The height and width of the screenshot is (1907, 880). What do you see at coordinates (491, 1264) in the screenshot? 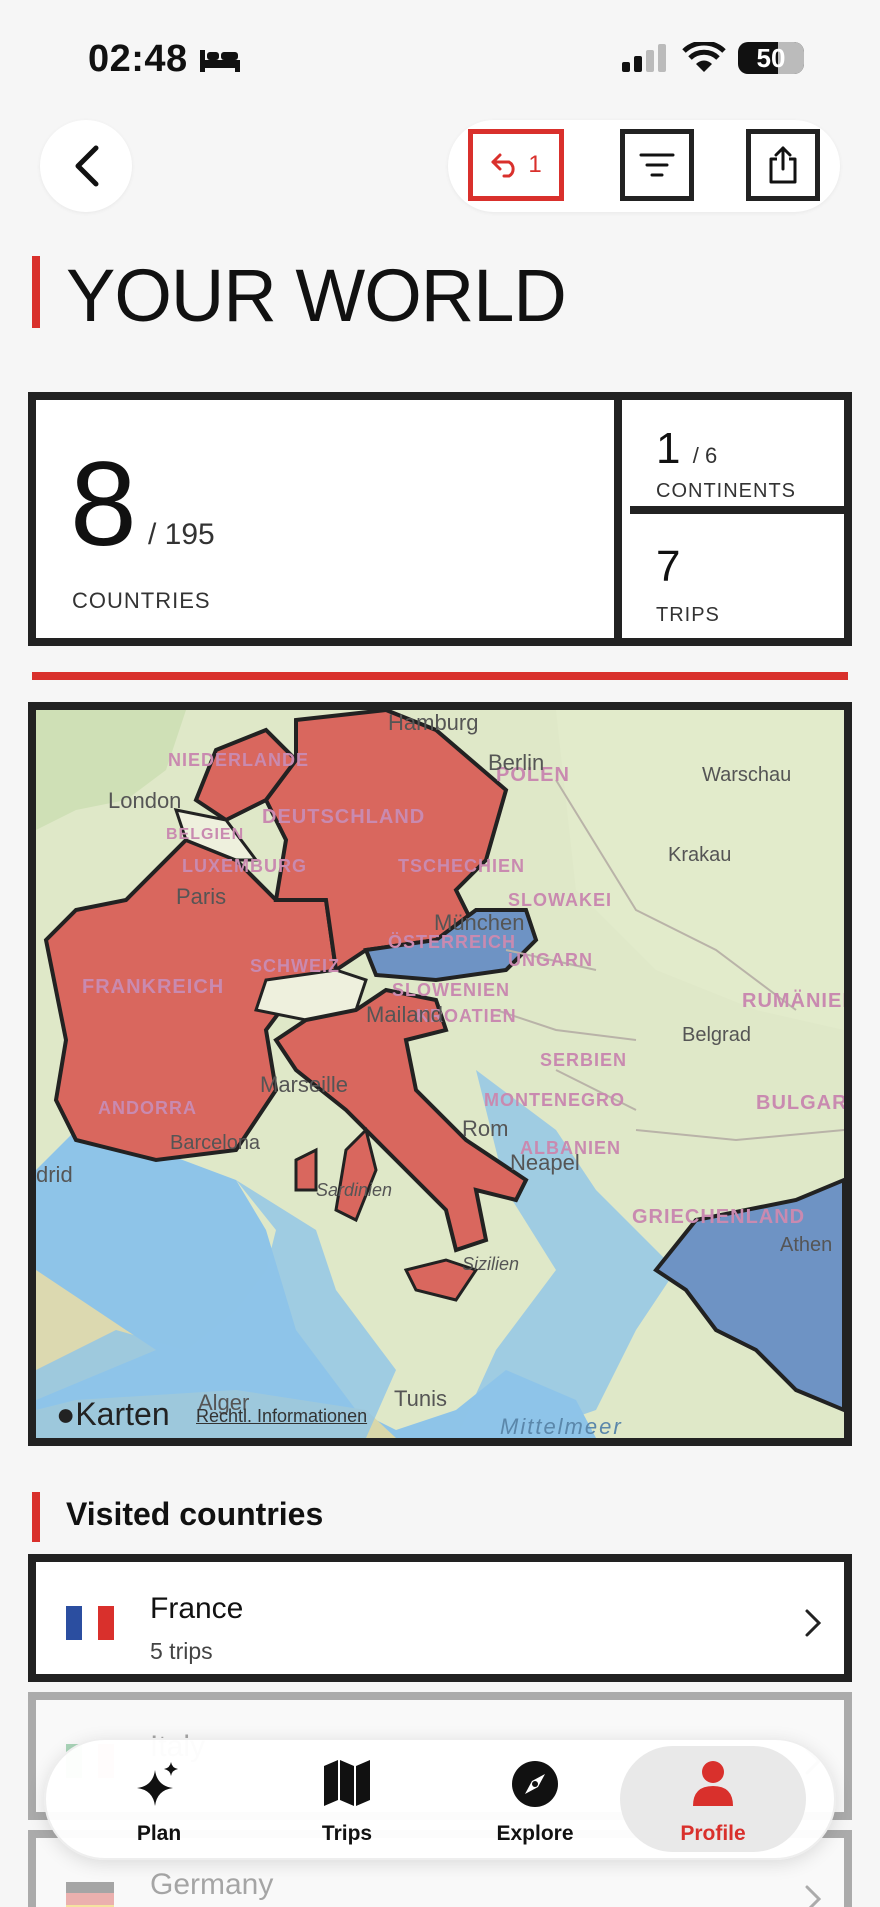
I see `map-city: Sizilien` at bounding box center [491, 1264].